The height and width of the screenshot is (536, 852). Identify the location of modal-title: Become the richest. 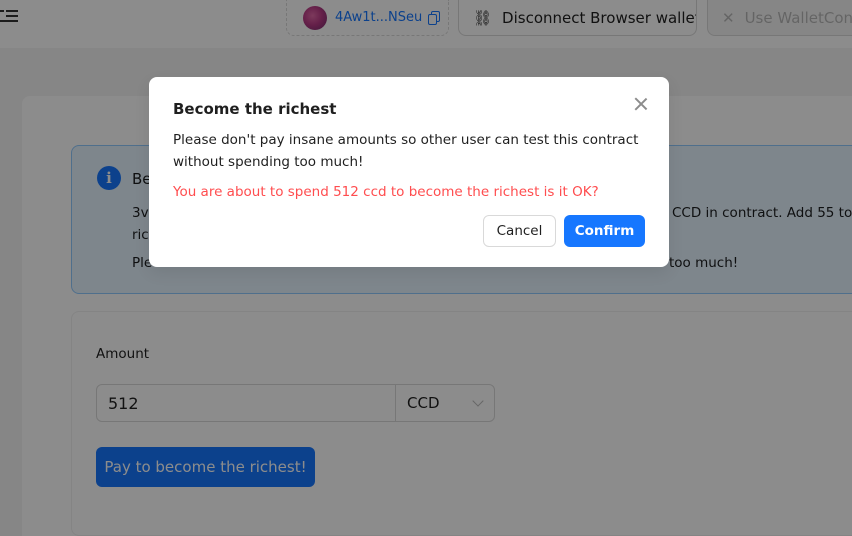
(255, 109).